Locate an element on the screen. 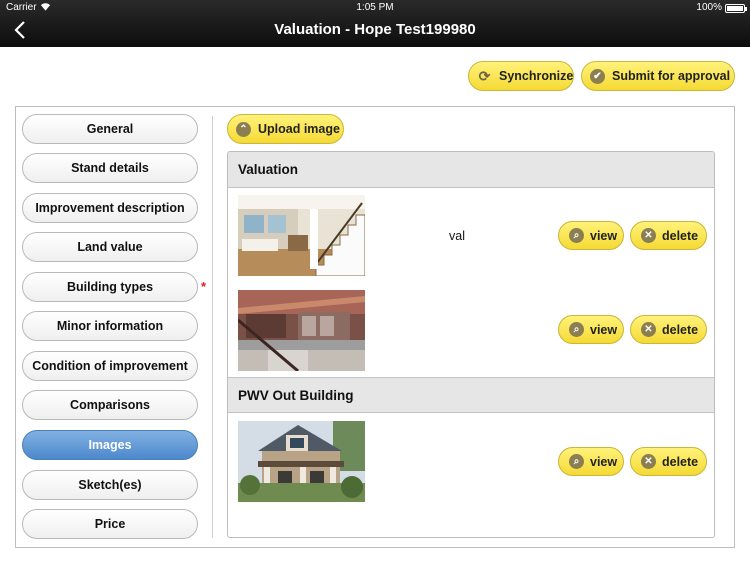 Image resolution: width=750 pixels, height=562 pixels. interior-kitchen-photo is located at coordinates (301, 330).